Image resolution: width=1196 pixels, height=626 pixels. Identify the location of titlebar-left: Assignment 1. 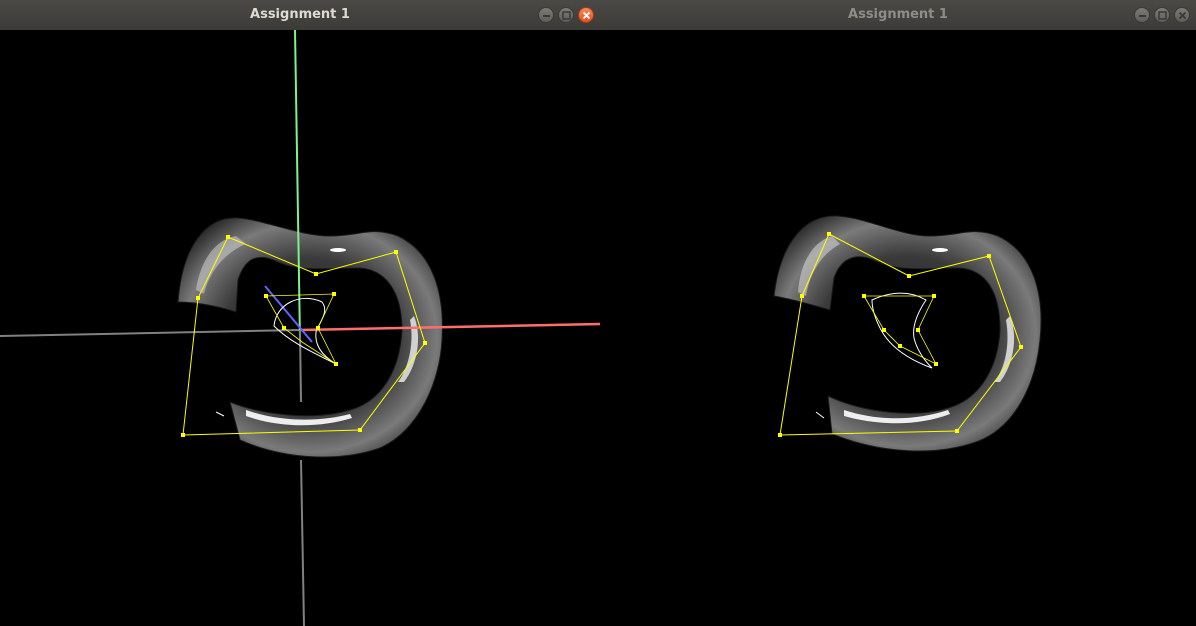
(300, 15).